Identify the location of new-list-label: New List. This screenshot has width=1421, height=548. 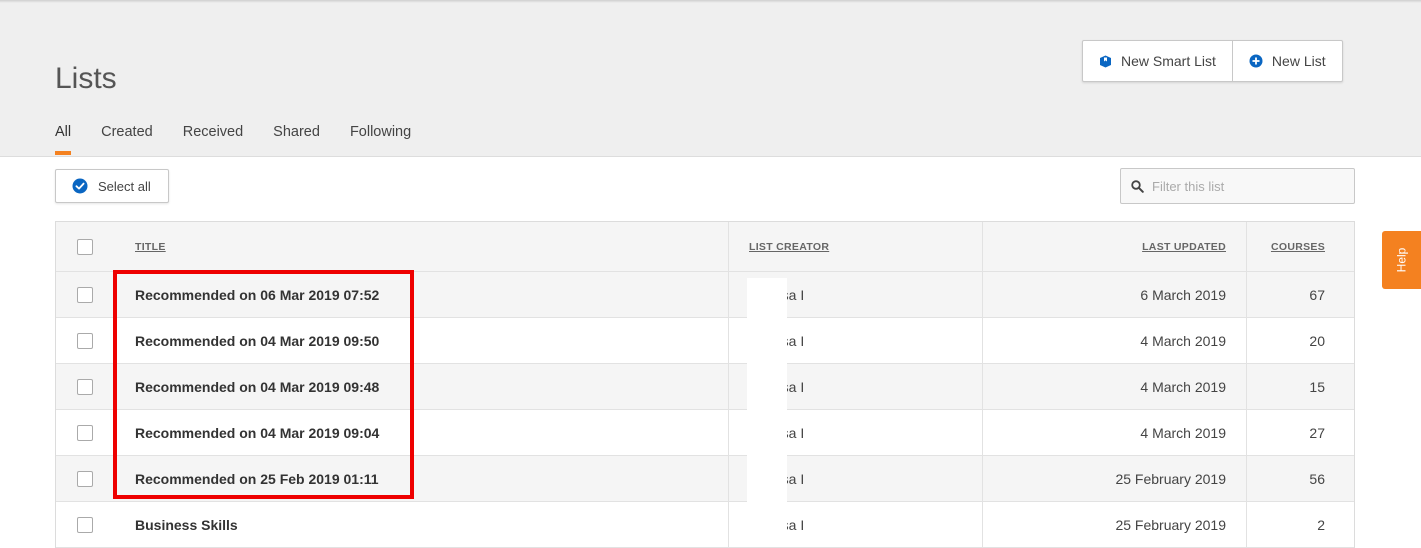
(1298, 61).